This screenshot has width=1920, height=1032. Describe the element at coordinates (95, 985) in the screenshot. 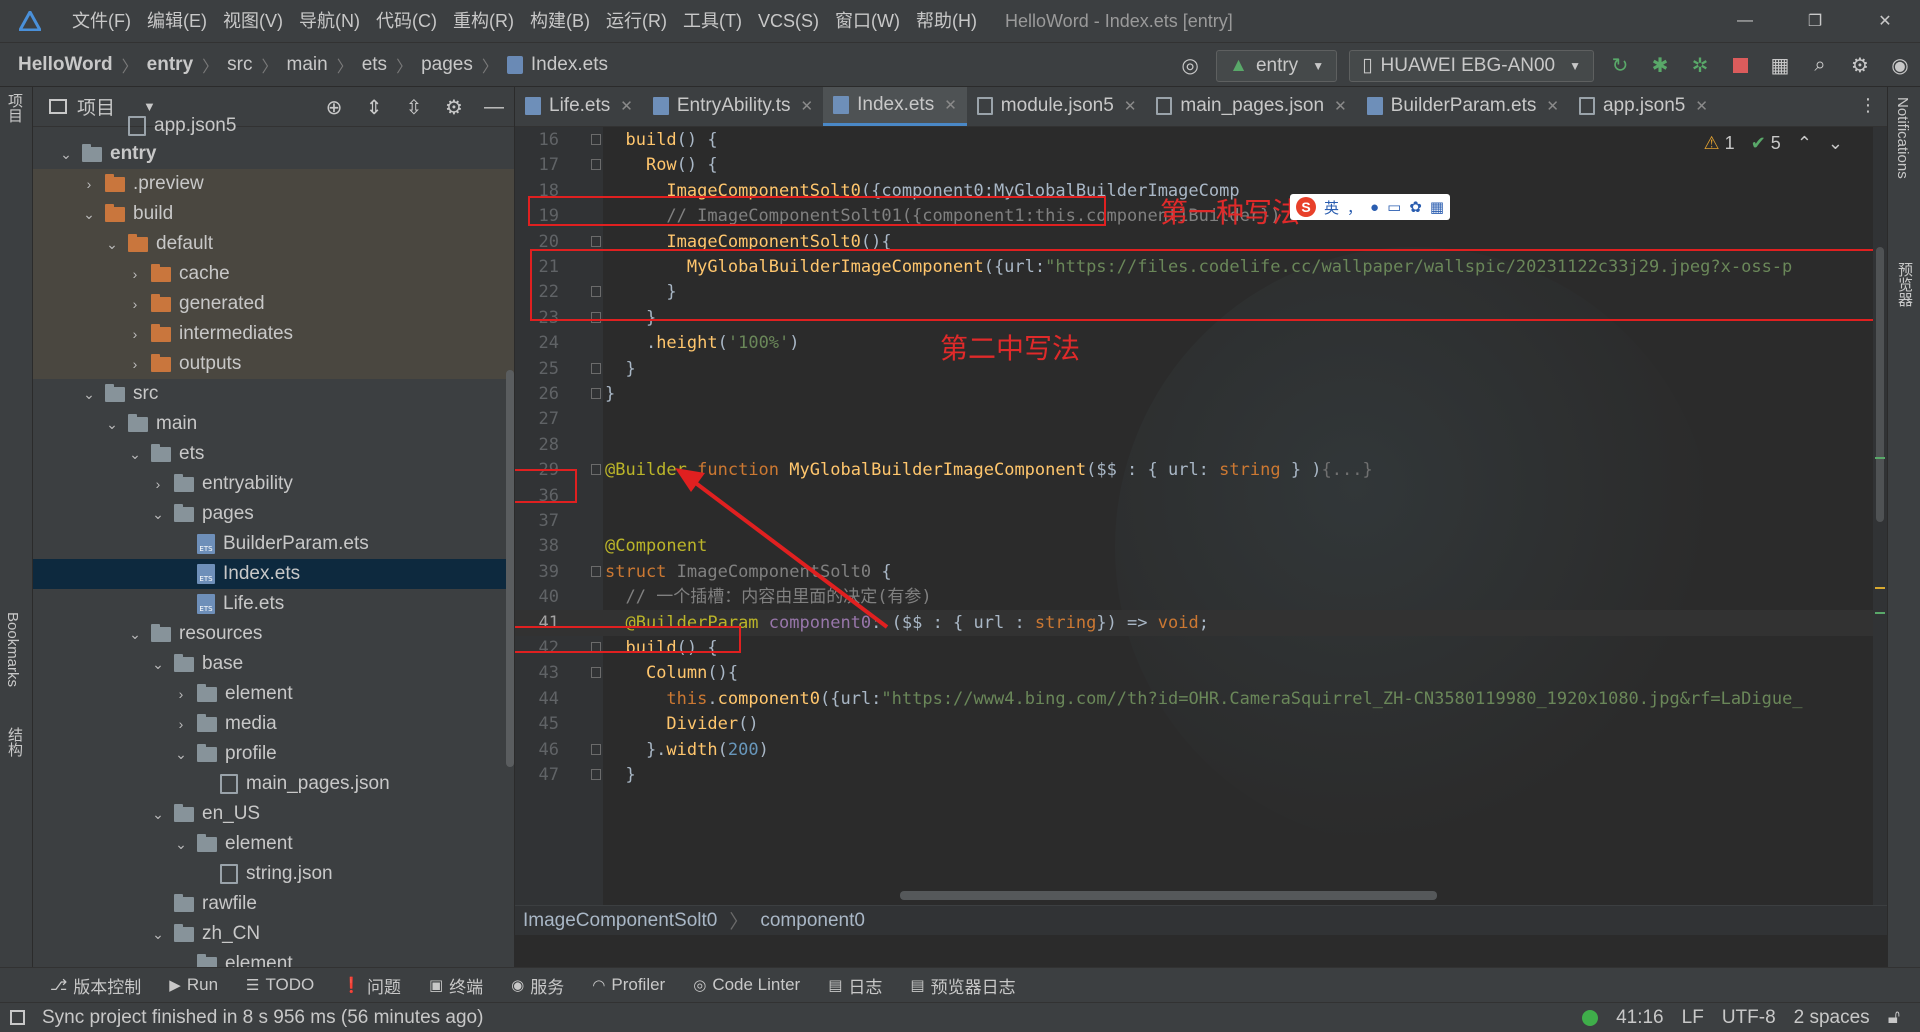

I see `tool-window-button: ⎇ 版本控制` at that location.